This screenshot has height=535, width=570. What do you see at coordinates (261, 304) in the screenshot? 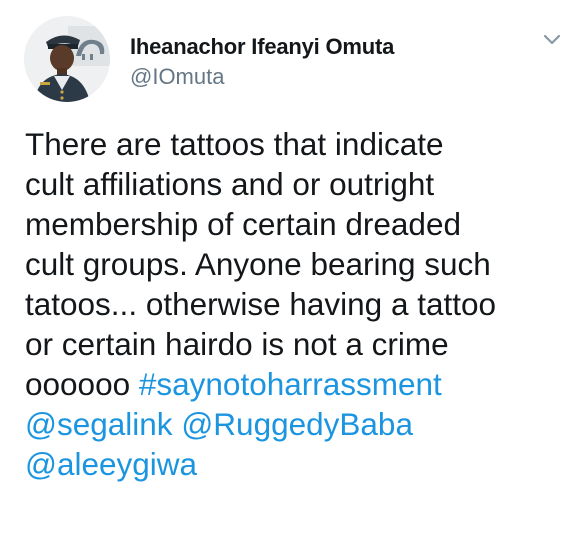
I see `tweet-text-line: tatoos... otherwise having a tattoo` at bounding box center [261, 304].